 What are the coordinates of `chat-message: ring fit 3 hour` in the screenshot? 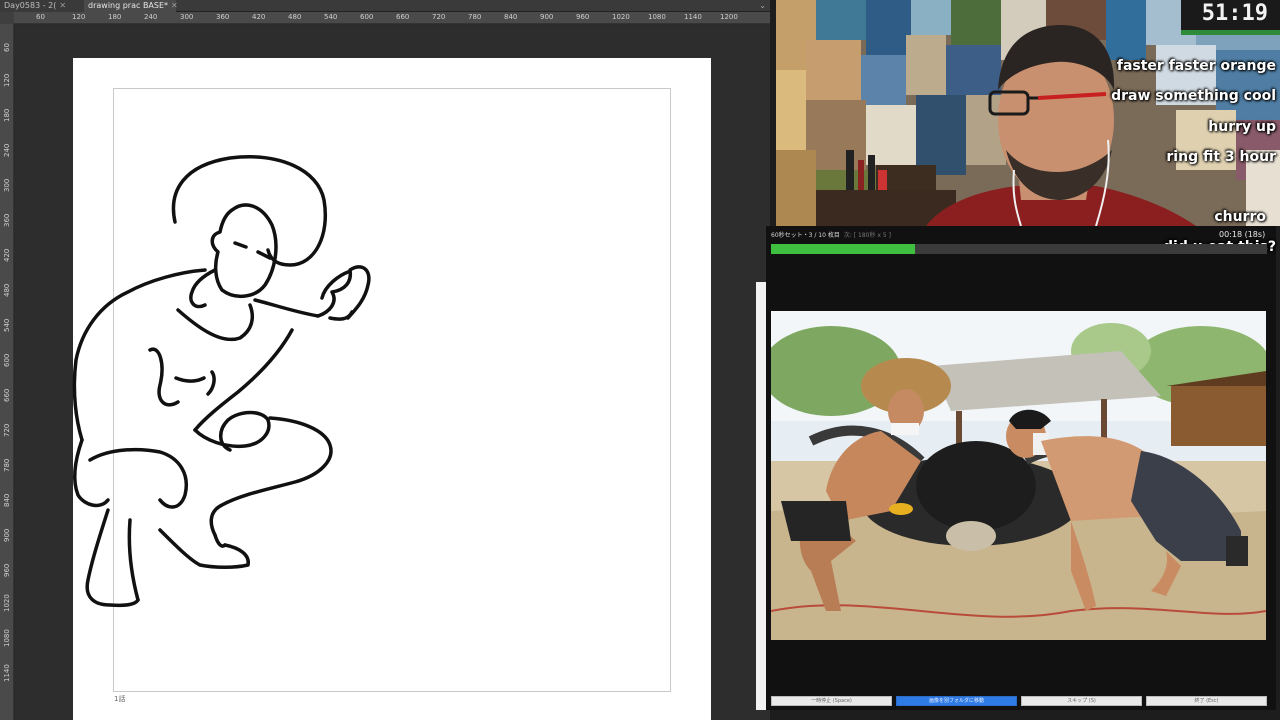 It's located at (1221, 157).